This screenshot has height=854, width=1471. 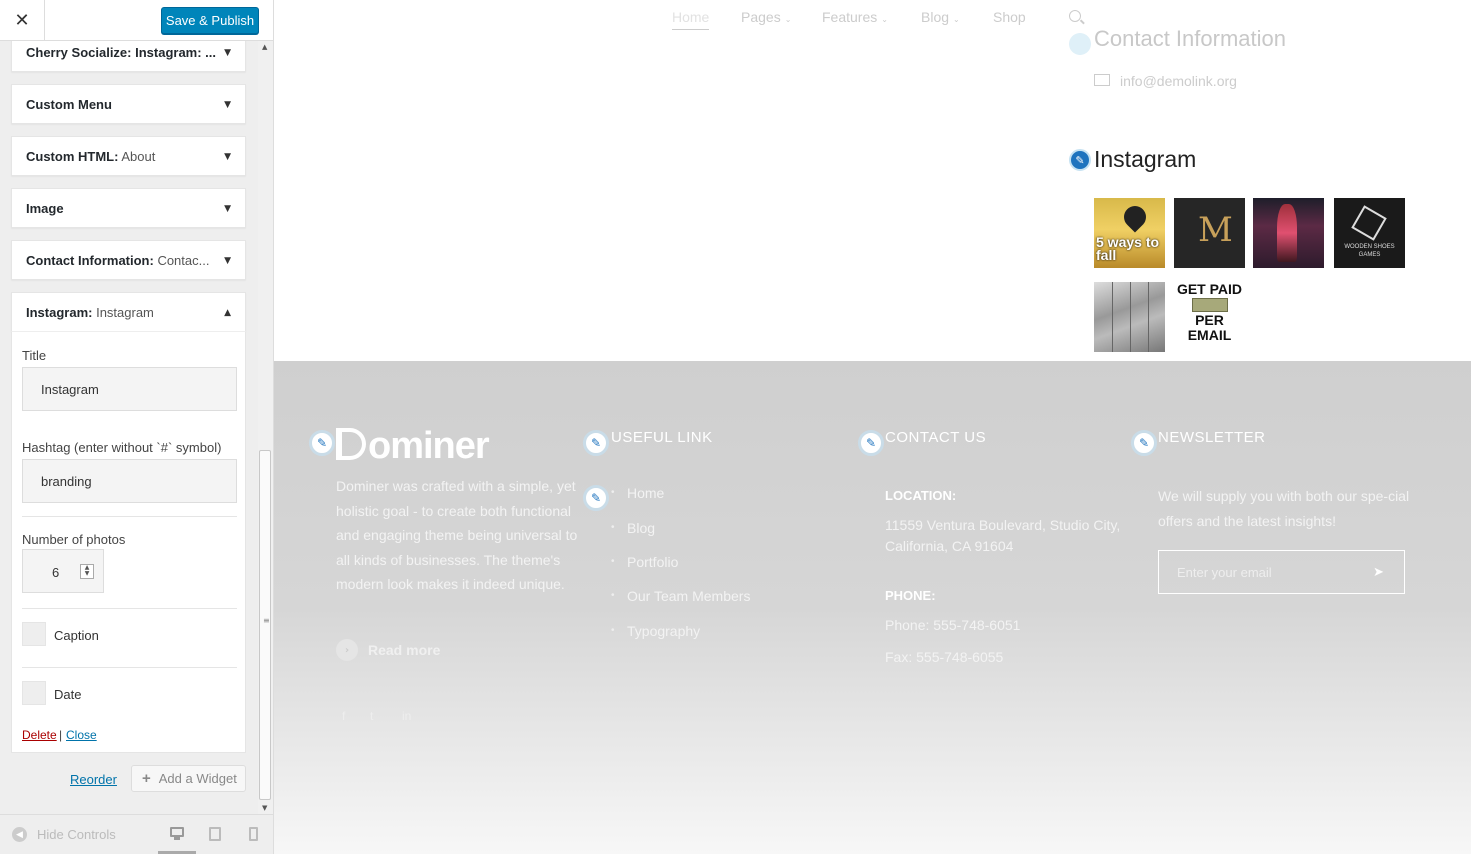 I want to click on widget-instagram: Instagram: Instagram ▲, so click(x=128, y=312).